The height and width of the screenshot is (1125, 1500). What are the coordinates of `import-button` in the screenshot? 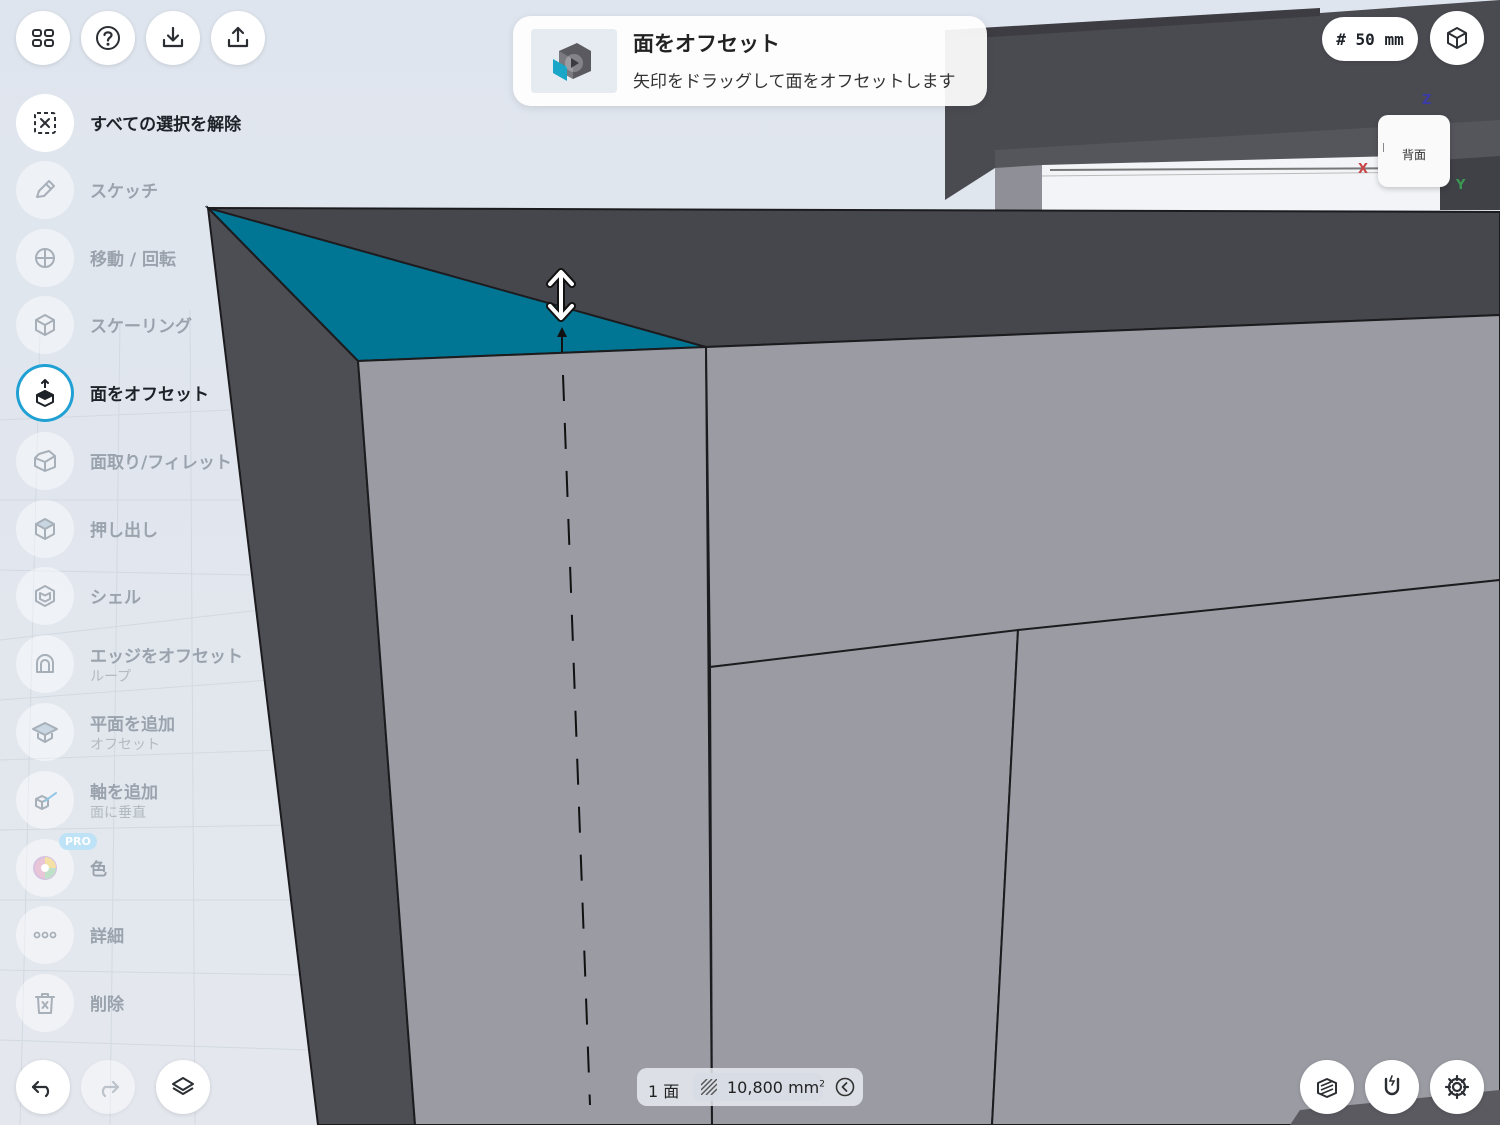 It's located at (173, 38).